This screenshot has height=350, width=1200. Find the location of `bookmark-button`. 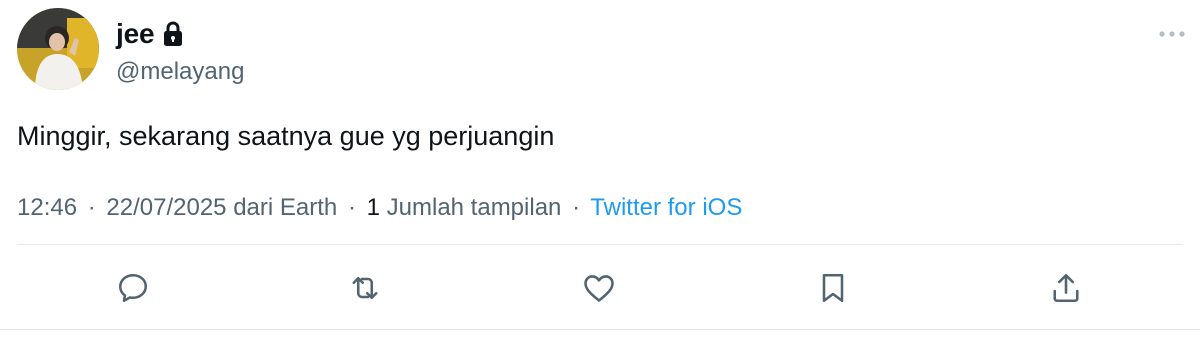

bookmark-button is located at coordinates (833, 288).